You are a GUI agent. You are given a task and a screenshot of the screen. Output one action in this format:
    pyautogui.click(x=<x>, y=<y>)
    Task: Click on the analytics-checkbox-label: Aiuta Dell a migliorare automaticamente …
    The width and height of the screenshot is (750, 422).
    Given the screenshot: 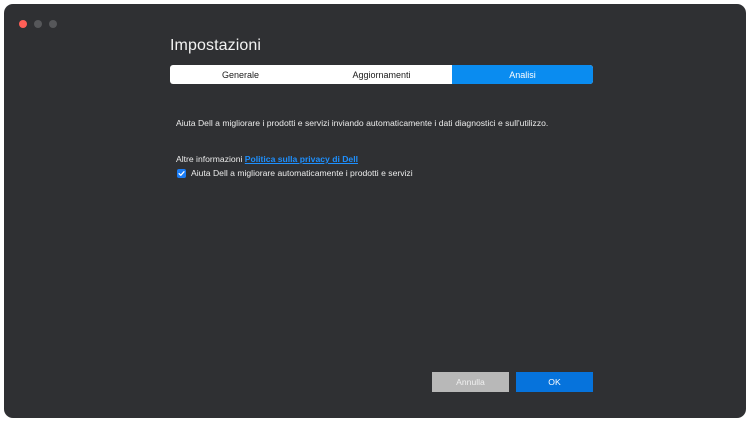 What is the action you would take?
    pyautogui.click(x=302, y=173)
    